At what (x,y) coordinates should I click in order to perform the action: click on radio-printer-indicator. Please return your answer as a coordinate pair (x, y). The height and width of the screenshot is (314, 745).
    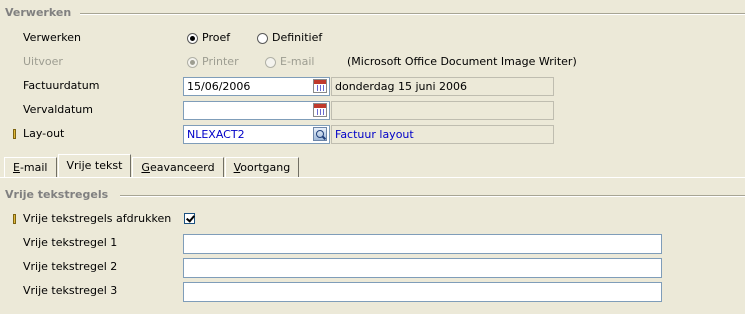
    Looking at the image, I should click on (192, 62).